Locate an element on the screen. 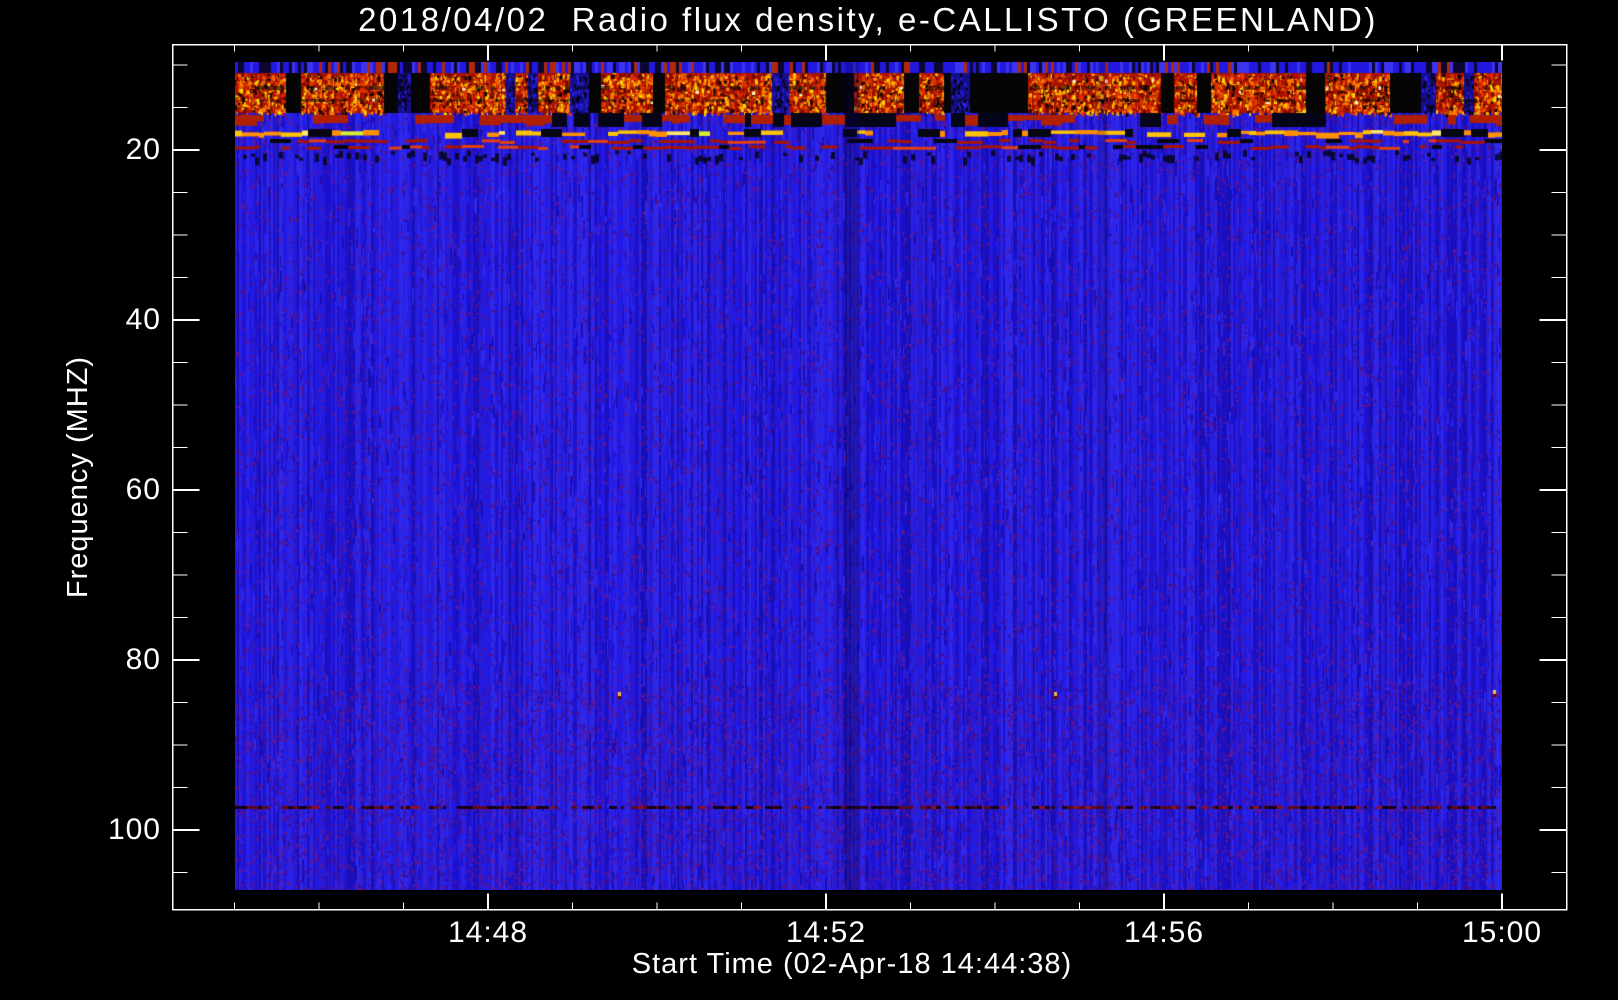 The width and height of the screenshot is (1618, 1000). x-tick-label-1448: 14:48 is located at coordinates (488, 932).